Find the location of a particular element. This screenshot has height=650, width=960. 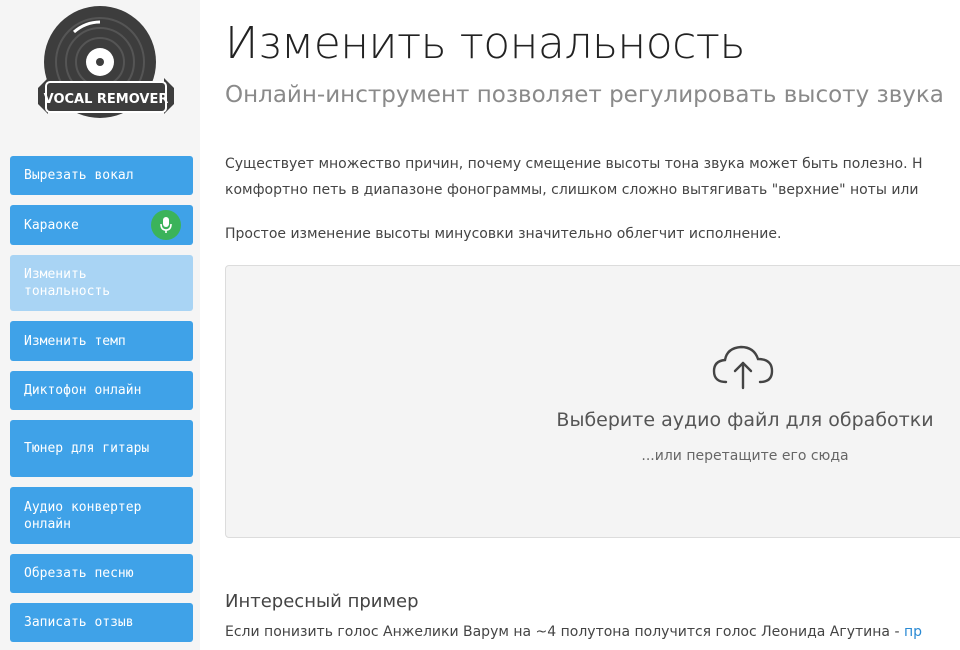

sidebar-item-label: Караоке is located at coordinates (51, 225).